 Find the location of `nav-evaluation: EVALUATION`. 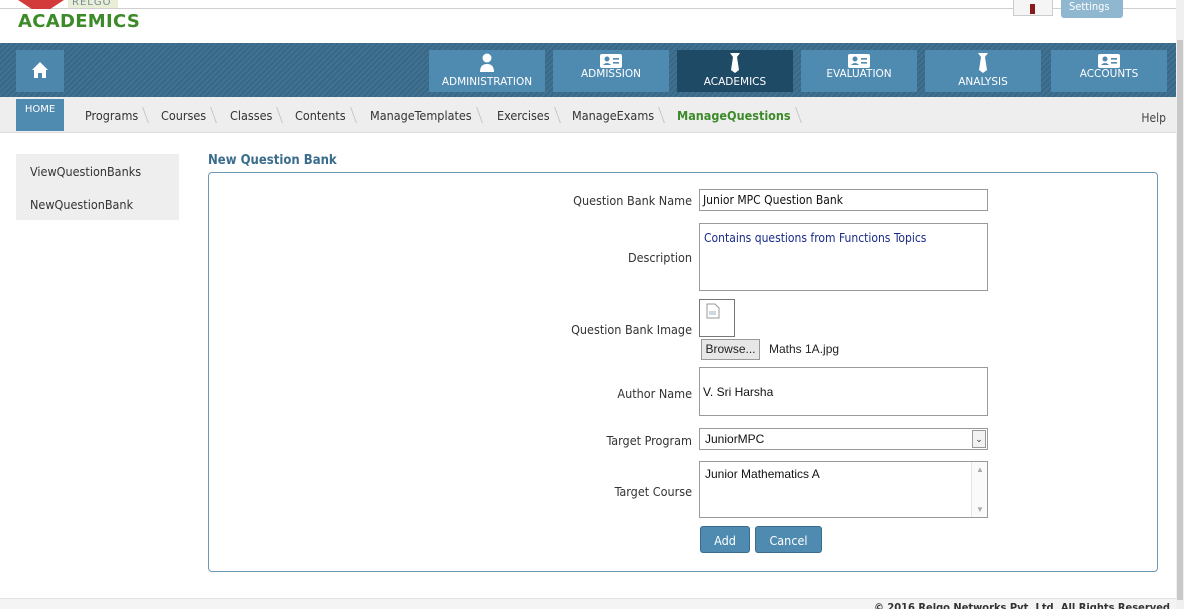

nav-evaluation: EVALUATION is located at coordinates (859, 71).